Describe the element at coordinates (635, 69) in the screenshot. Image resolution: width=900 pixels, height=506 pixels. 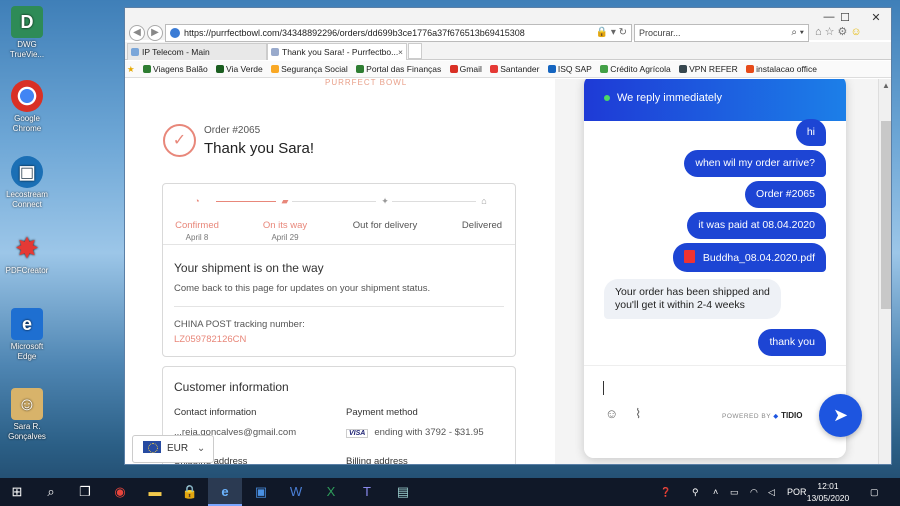
I see `favorite-link: Crédito Agrícola` at that location.